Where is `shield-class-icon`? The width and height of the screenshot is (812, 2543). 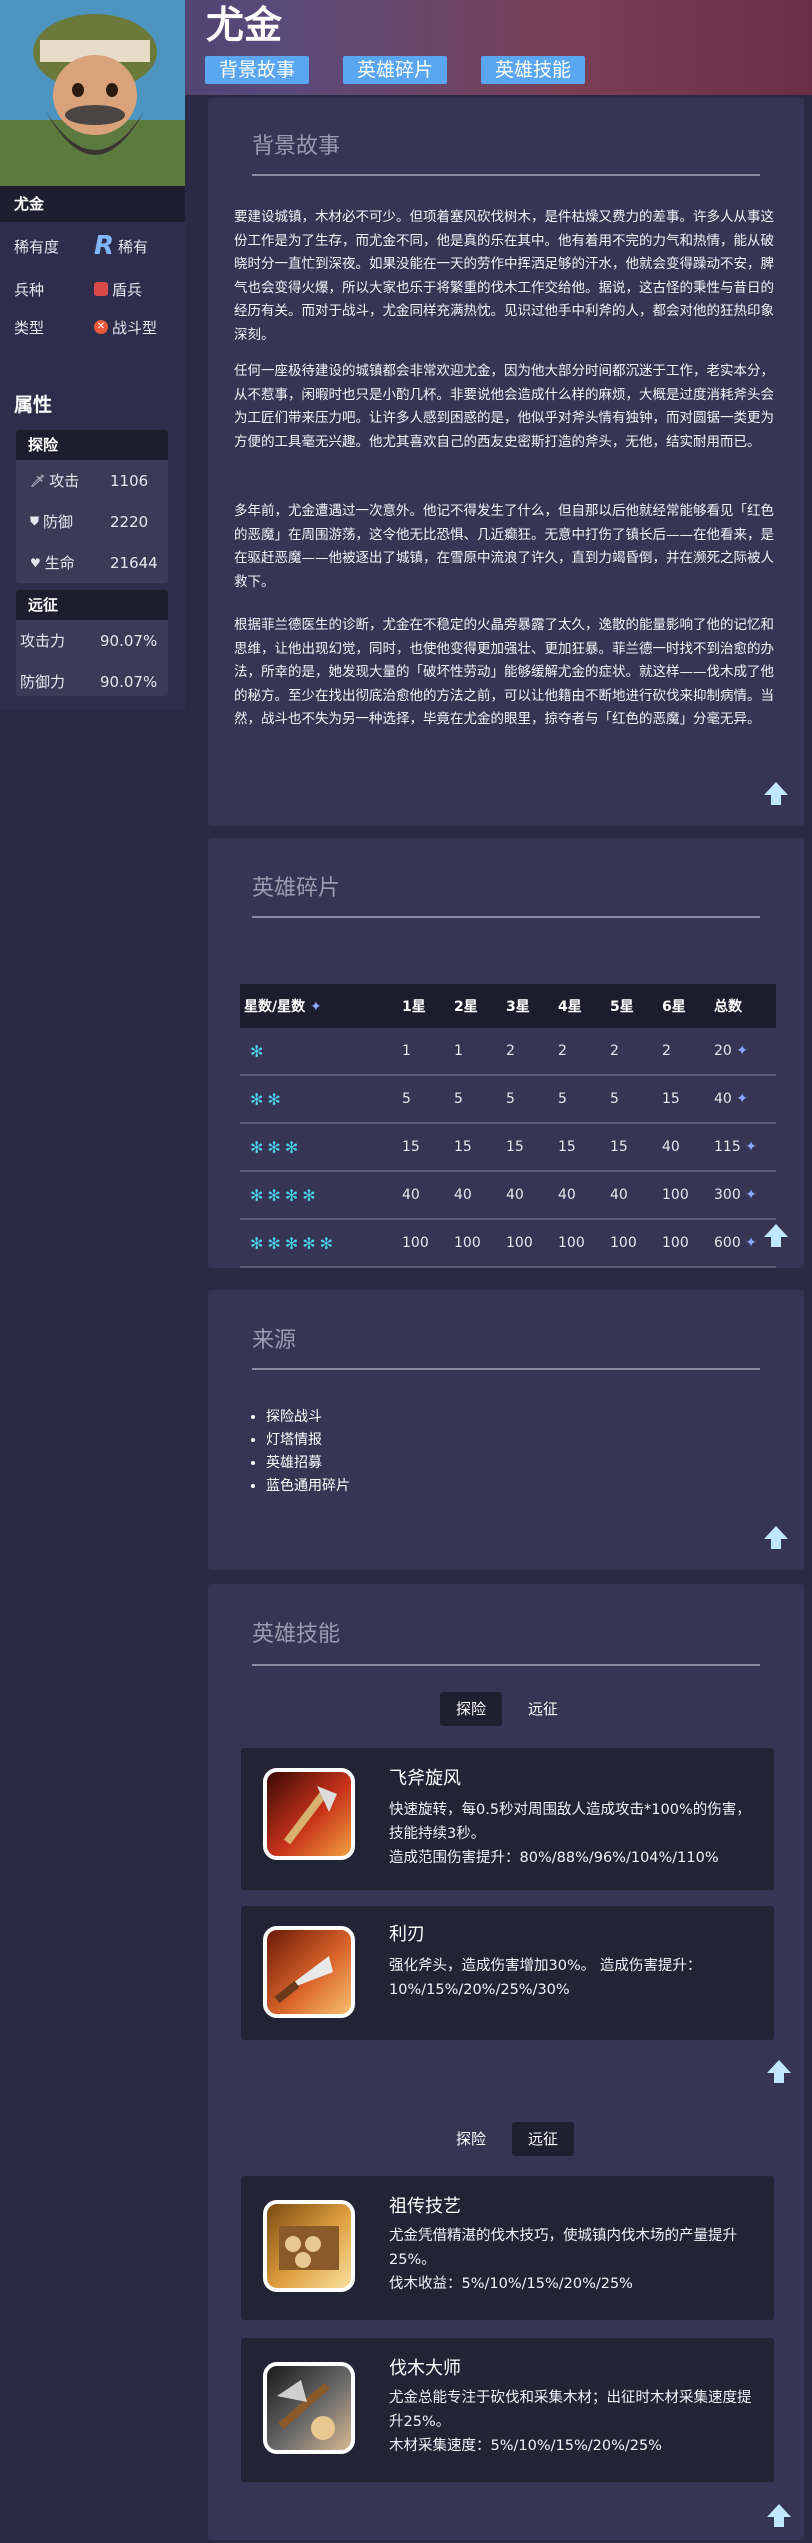 shield-class-icon is located at coordinates (101, 289).